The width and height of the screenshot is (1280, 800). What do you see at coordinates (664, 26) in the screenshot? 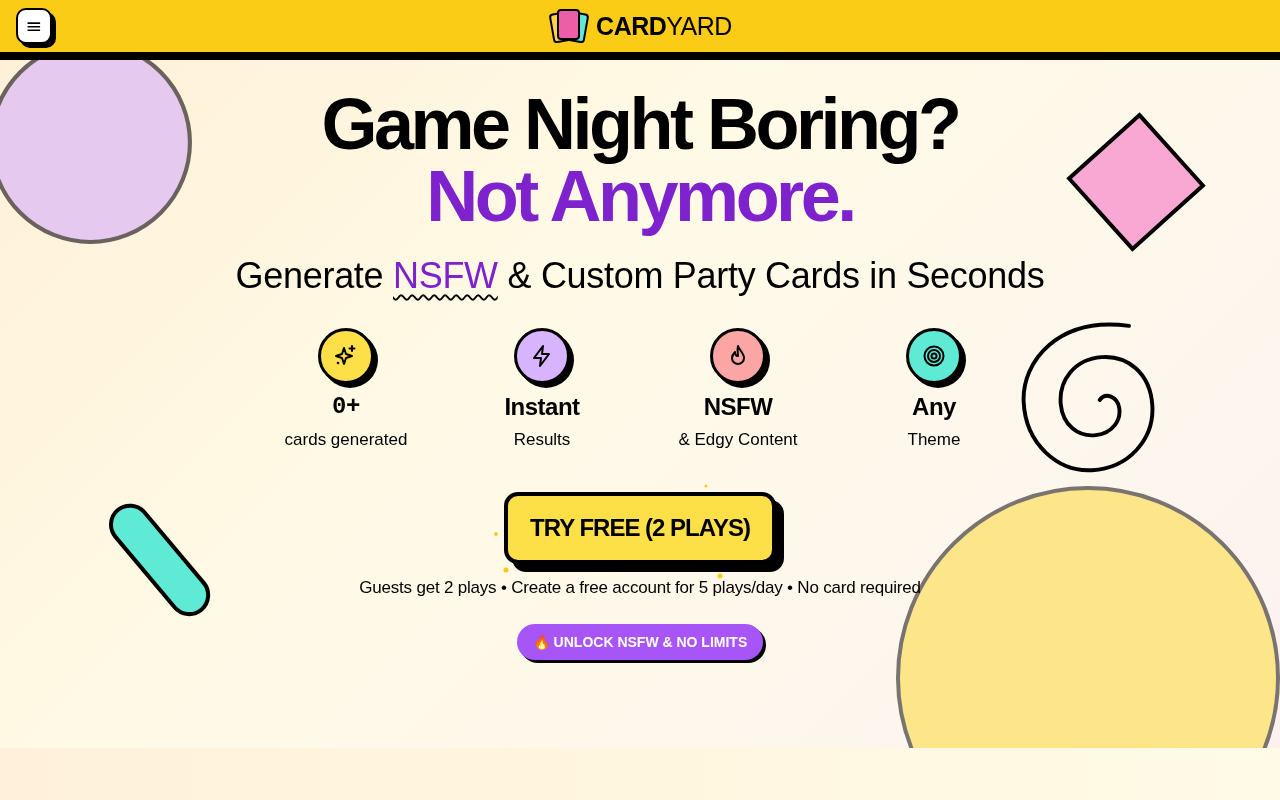
I see `logo-text: CARDYARD` at bounding box center [664, 26].